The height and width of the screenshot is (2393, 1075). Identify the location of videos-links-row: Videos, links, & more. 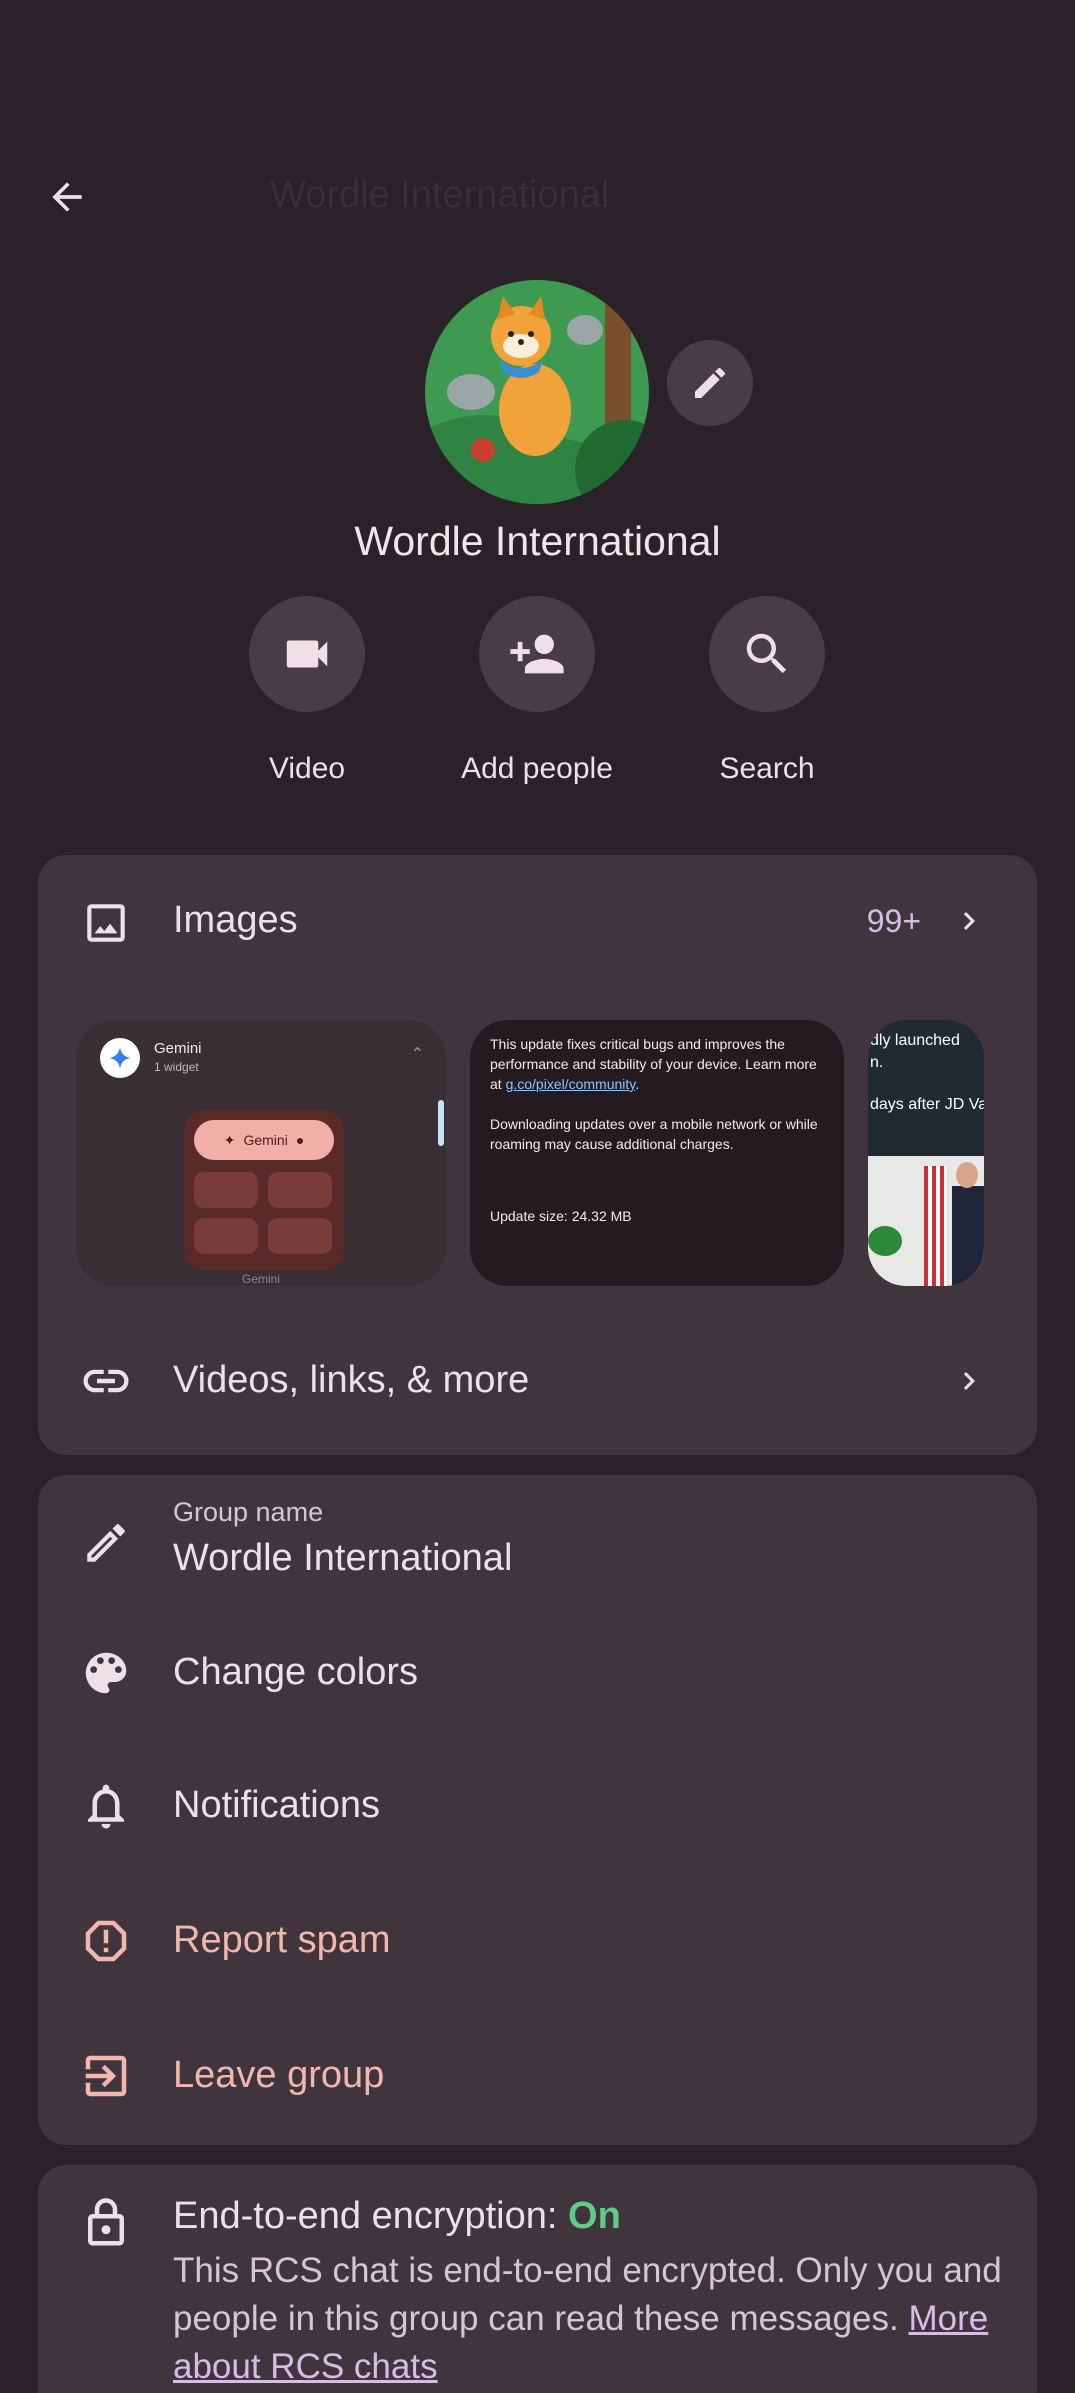
(537, 1380).